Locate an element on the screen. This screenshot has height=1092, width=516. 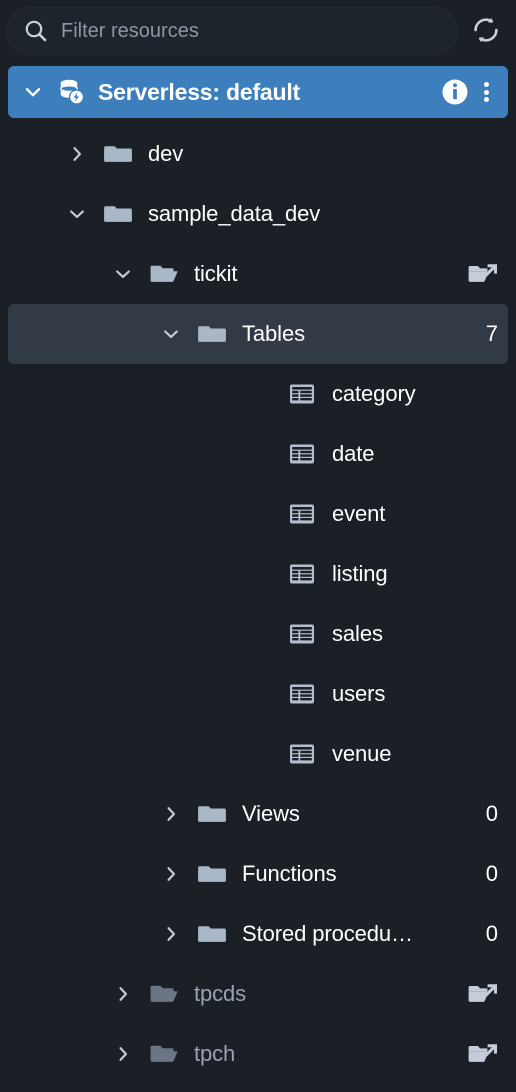
tree-row-label: category is located at coordinates (374, 393).